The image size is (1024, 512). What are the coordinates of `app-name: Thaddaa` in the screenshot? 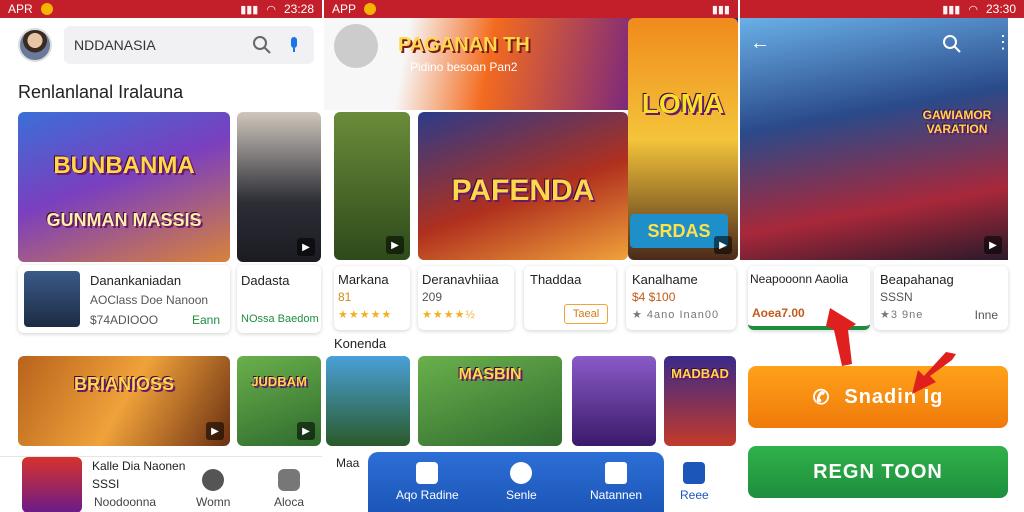 It's located at (556, 279).